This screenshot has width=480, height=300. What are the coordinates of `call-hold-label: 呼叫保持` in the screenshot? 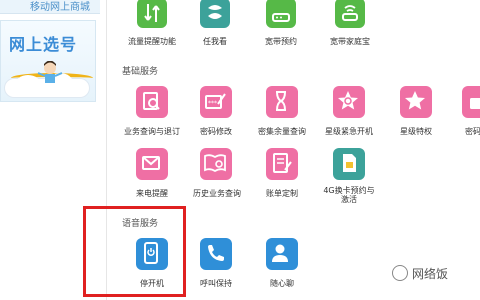 It's located at (216, 283).